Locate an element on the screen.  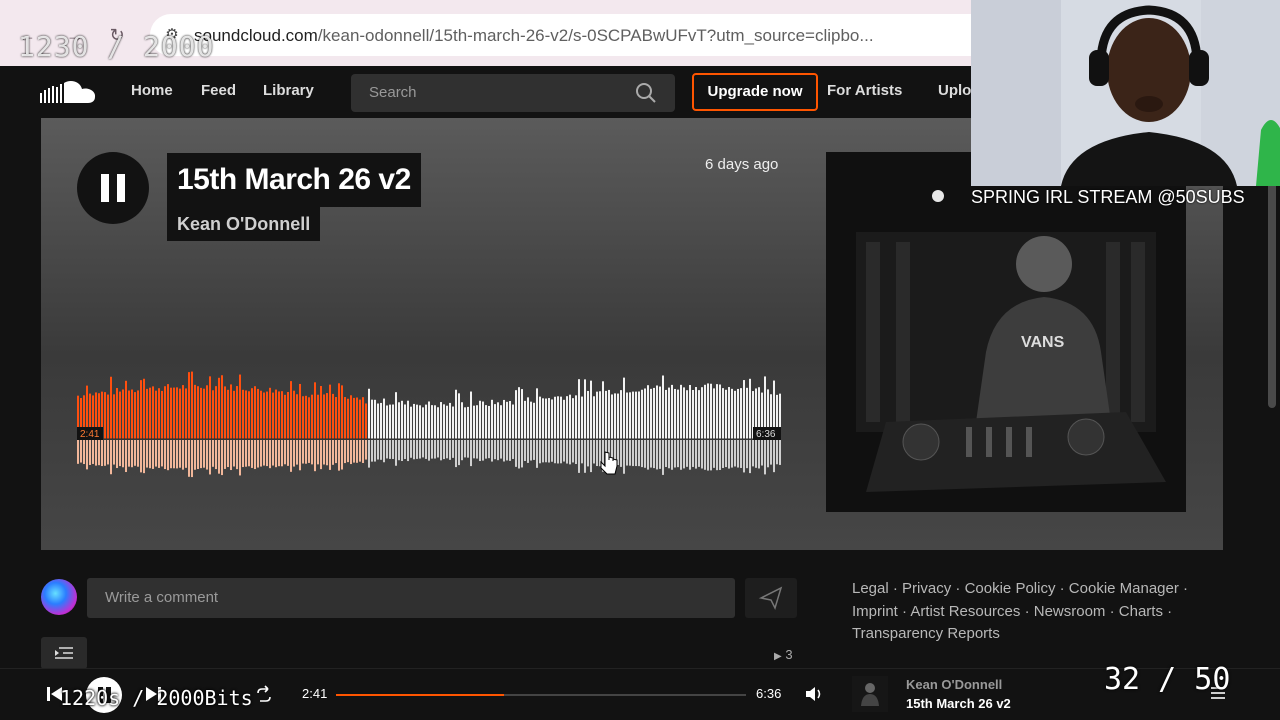
comment-input: Write a comment is located at coordinates (411, 598).